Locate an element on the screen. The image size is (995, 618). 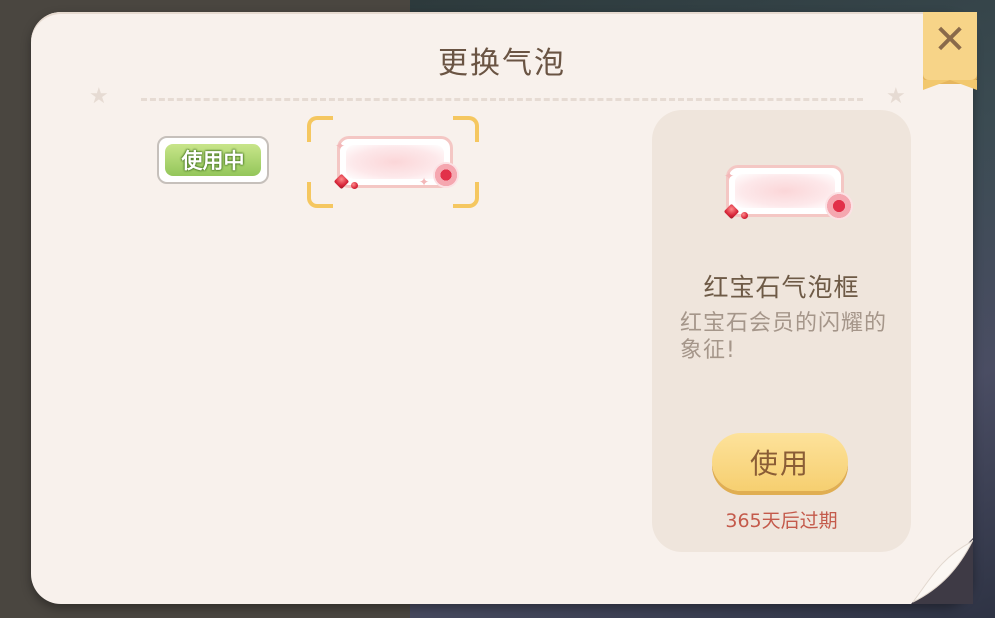
in-use-badge: 使用中 is located at coordinates (213, 160).